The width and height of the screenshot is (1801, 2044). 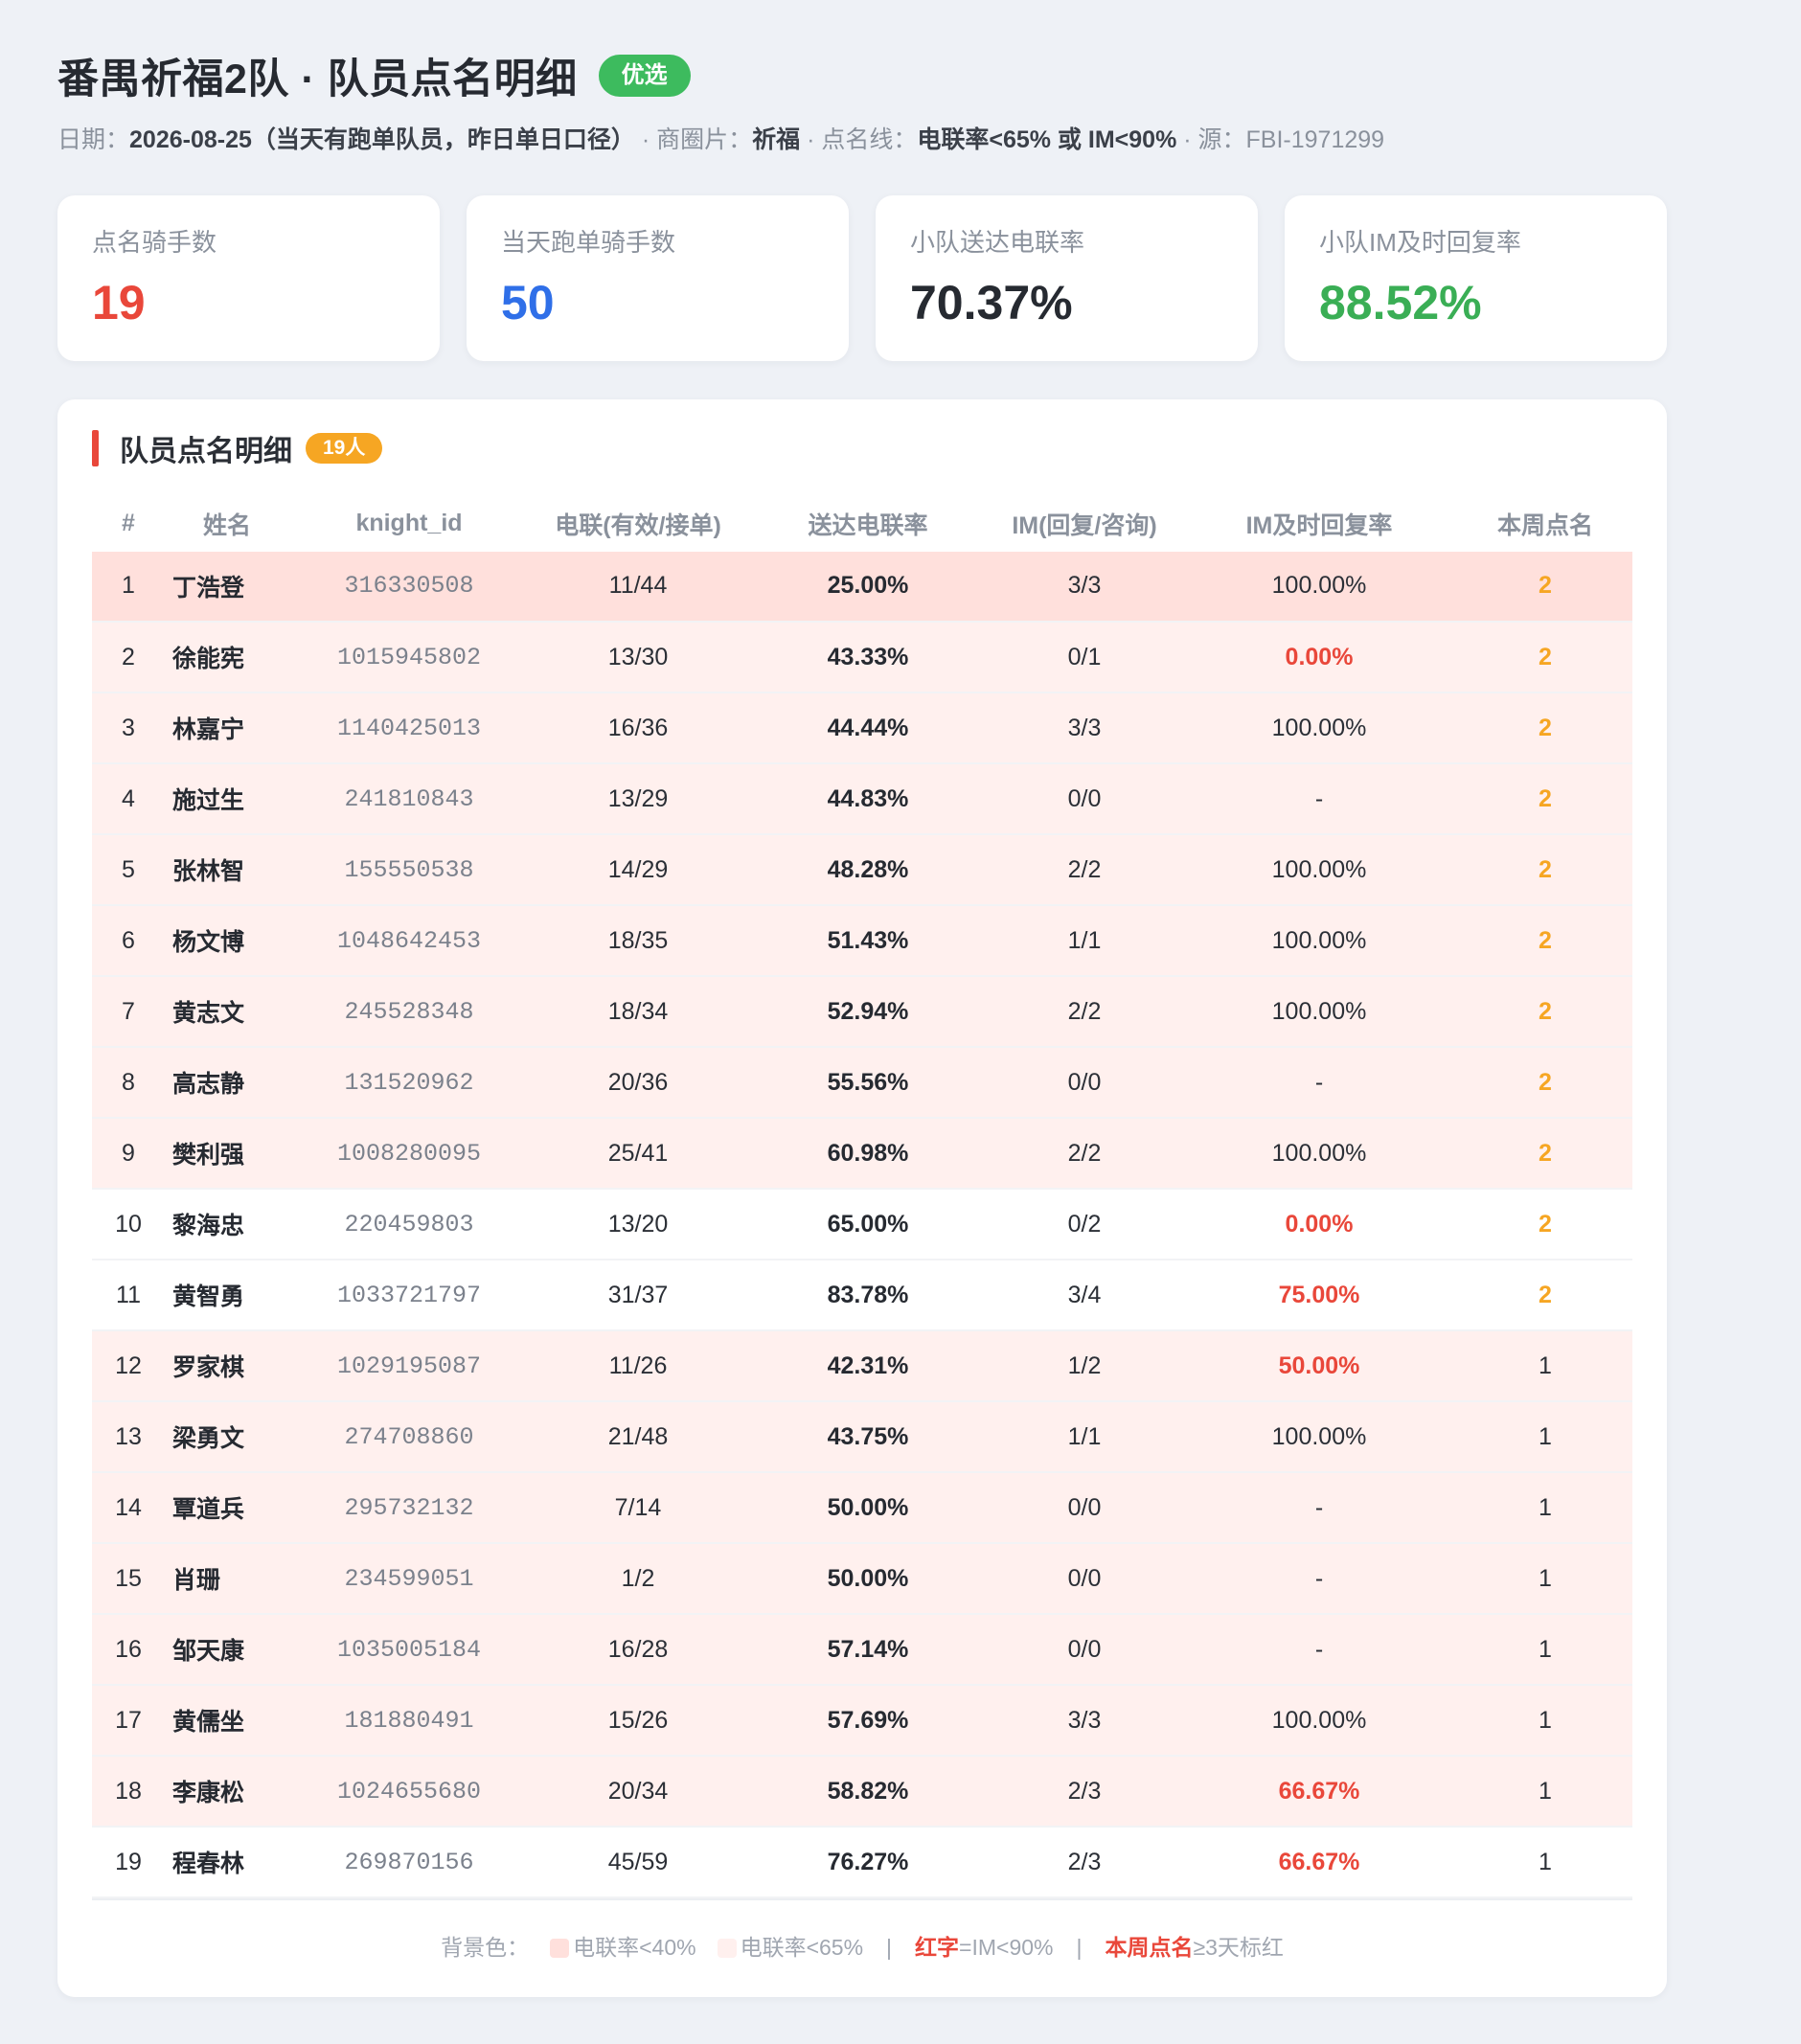 What do you see at coordinates (485, 1948) in the screenshot?
I see `legend-prefix: 背景色：` at bounding box center [485, 1948].